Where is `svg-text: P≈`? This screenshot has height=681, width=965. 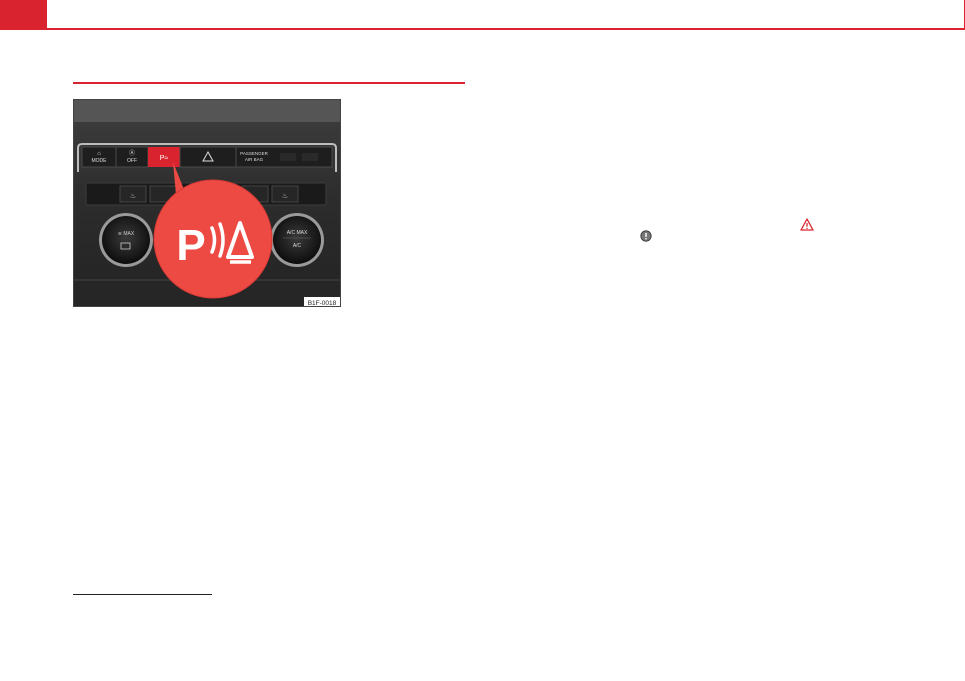
svg-text: P≈ is located at coordinates (164, 158).